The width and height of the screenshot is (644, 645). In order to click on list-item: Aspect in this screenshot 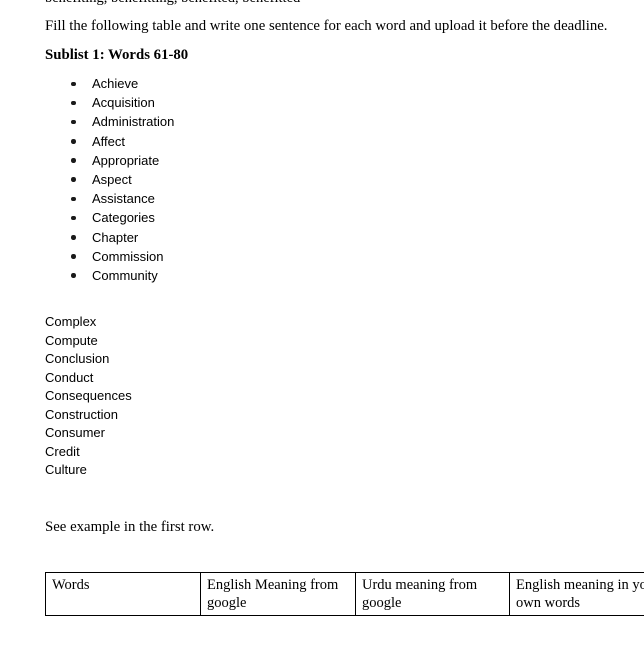, I will do `click(87, 179)`.